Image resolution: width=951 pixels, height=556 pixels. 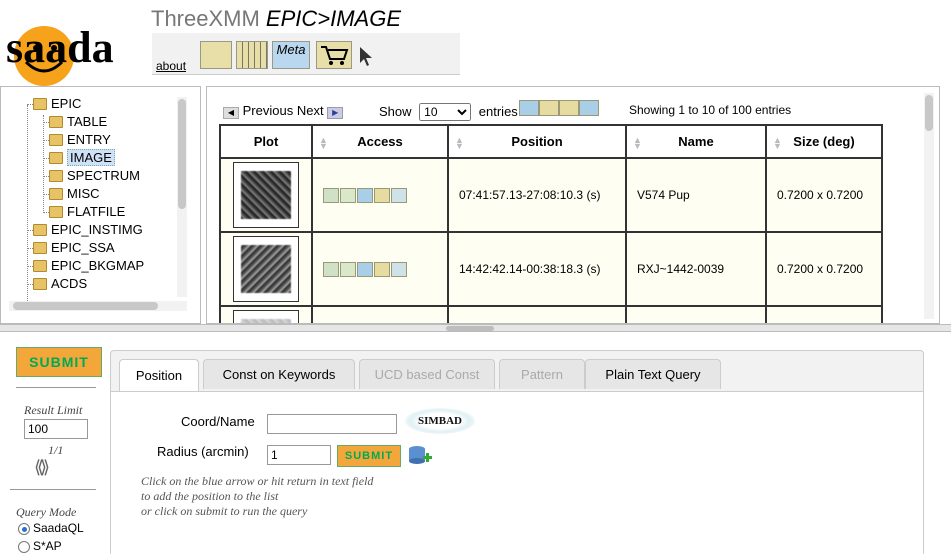 What do you see at coordinates (529, 107) in the screenshot?
I see `filter-icon` at bounding box center [529, 107].